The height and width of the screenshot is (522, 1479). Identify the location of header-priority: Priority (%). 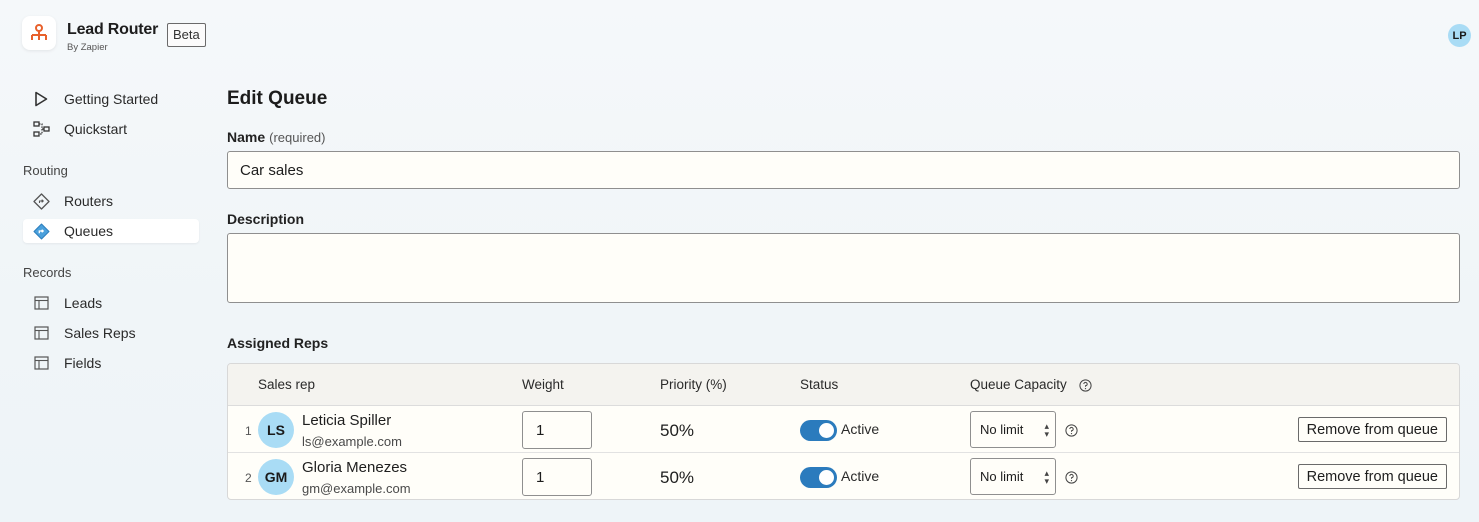
(693, 384).